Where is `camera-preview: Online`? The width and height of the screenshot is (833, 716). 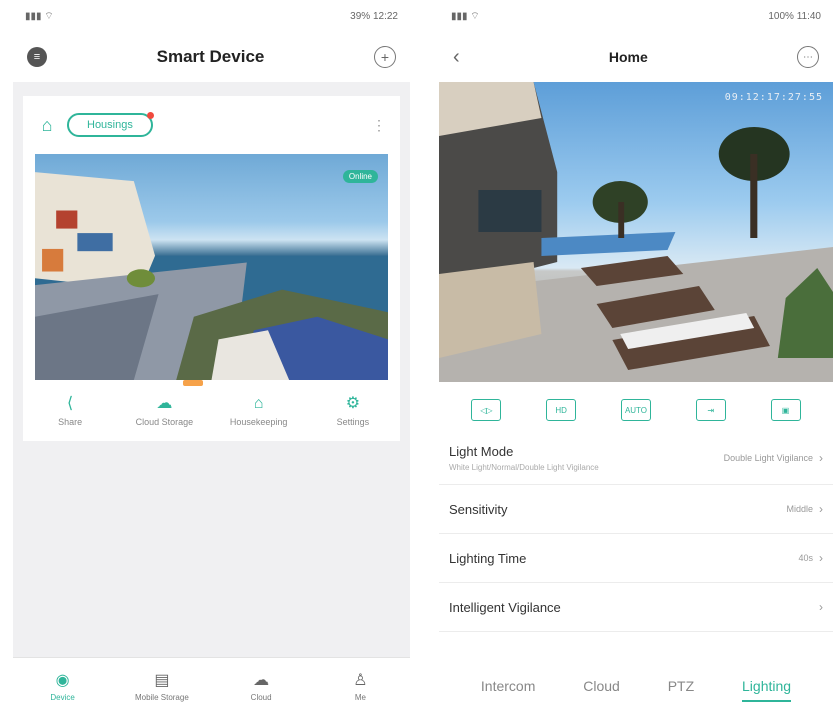 camera-preview: Online is located at coordinates (211, 267).